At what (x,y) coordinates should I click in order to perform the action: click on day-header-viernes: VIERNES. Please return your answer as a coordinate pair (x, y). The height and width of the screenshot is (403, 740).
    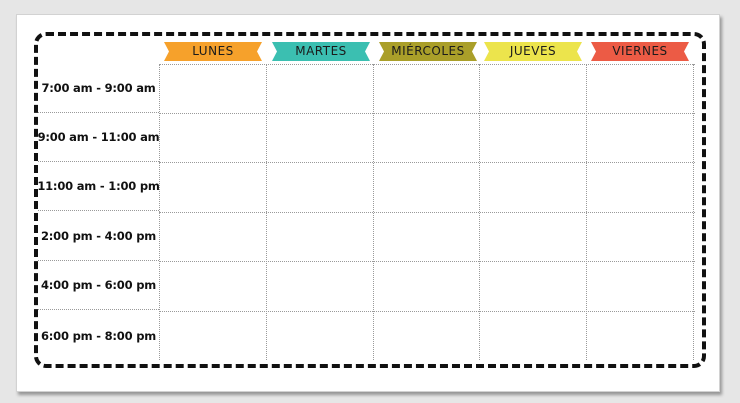
    Looking at the image, I should click on (640, 51).